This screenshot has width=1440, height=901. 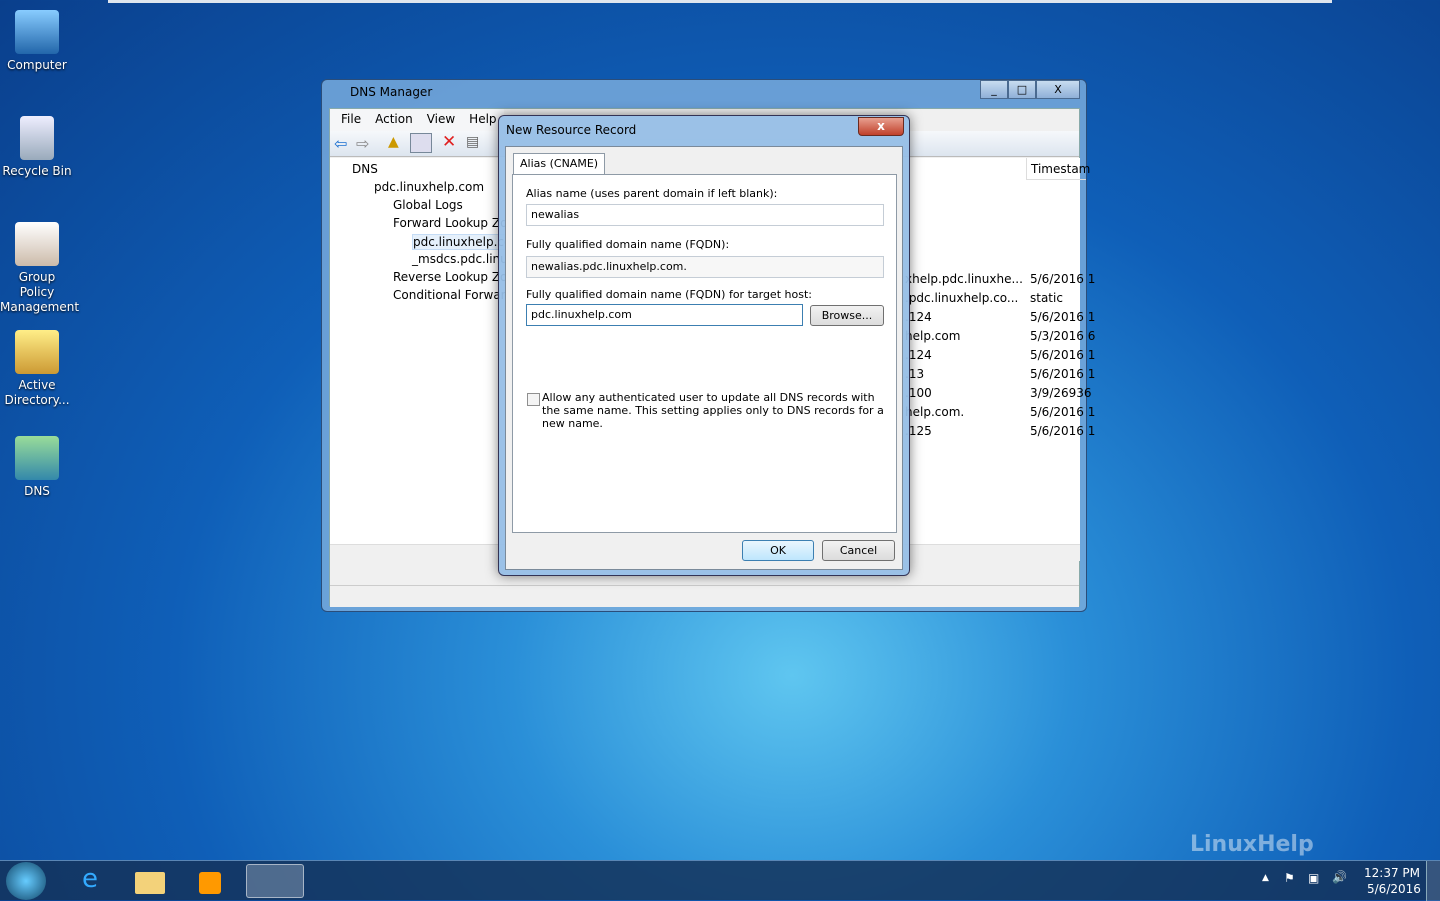 What do you see at coordinates (453, 295) in the screenshot?
I see `tree-node-conditional-forwarders: Conditional Forward` at bounding box center [453, 295].